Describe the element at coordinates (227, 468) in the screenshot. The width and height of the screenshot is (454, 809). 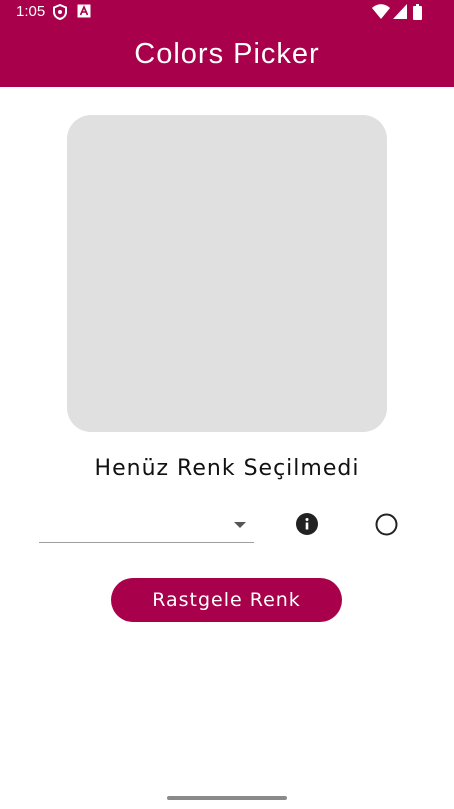
I see `selection-status-text: Henüz Renk Seçilmedi` at that location.